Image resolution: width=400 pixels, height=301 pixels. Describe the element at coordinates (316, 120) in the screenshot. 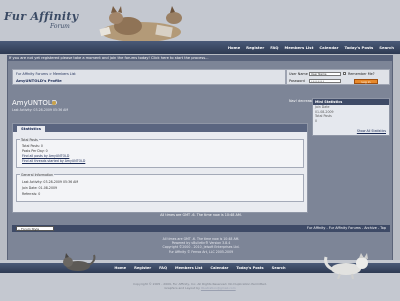

I see `total-posts-value: 0` at that location.